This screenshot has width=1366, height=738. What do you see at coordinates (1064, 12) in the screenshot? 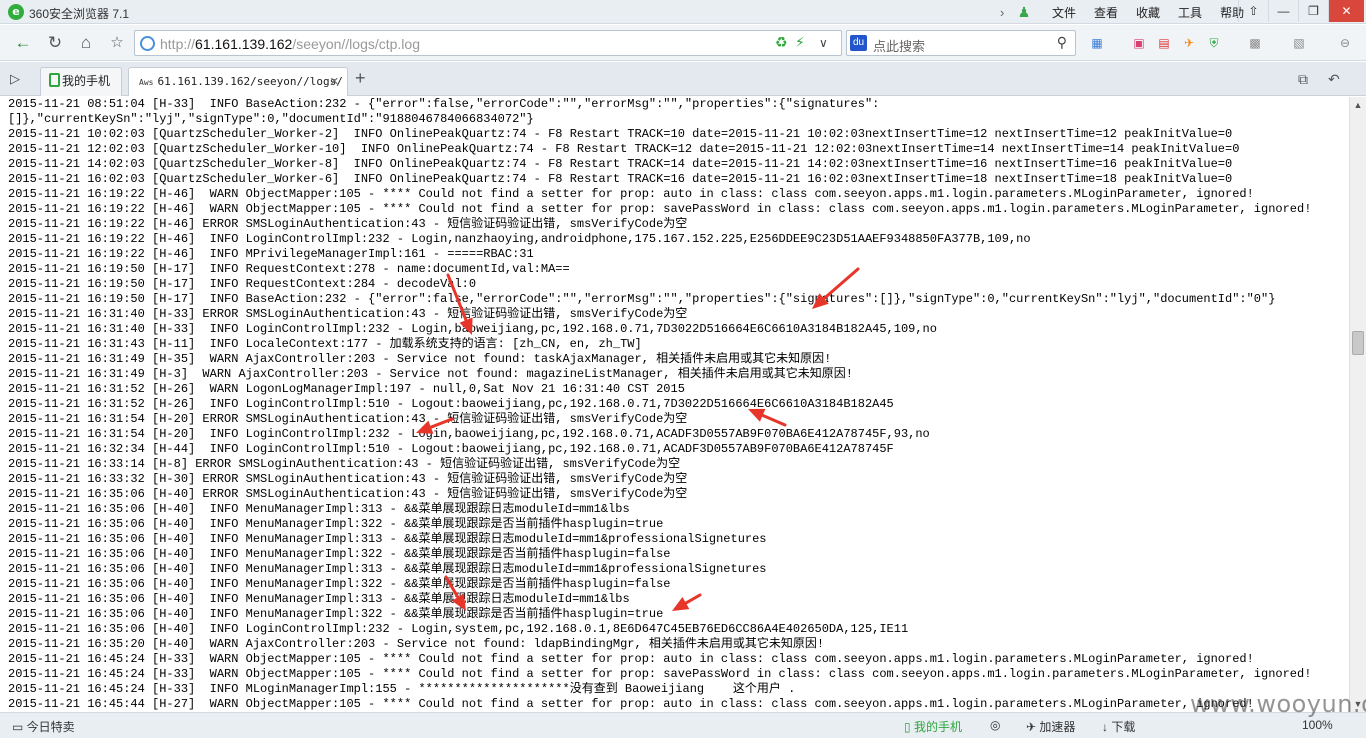
I see `menu-file: 文件` at bounding box center [1064, 12].